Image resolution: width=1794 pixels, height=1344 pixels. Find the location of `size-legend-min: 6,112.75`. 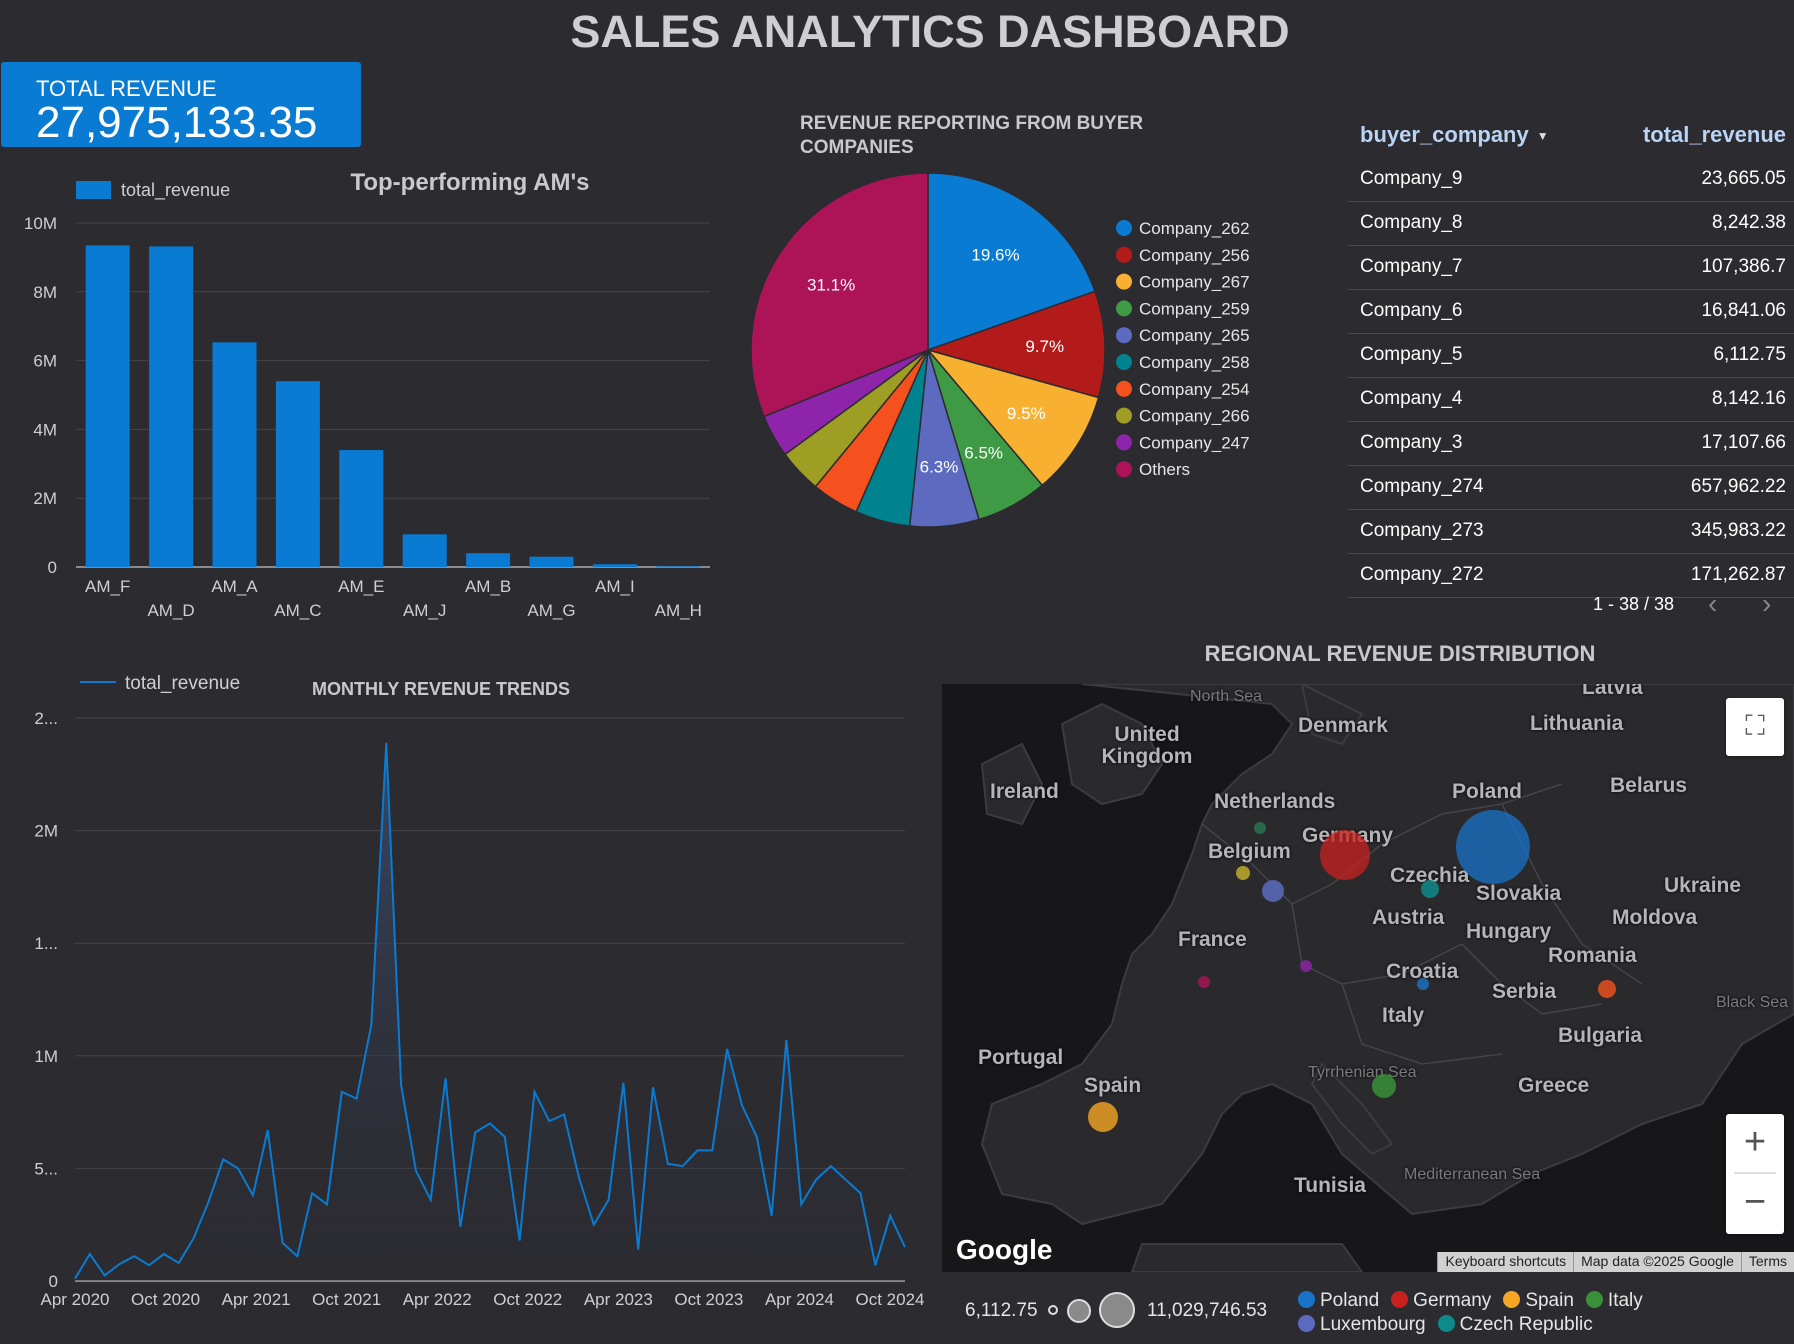

size-legend-min: 6,112.75 is located at coordinates (1001, 1310).